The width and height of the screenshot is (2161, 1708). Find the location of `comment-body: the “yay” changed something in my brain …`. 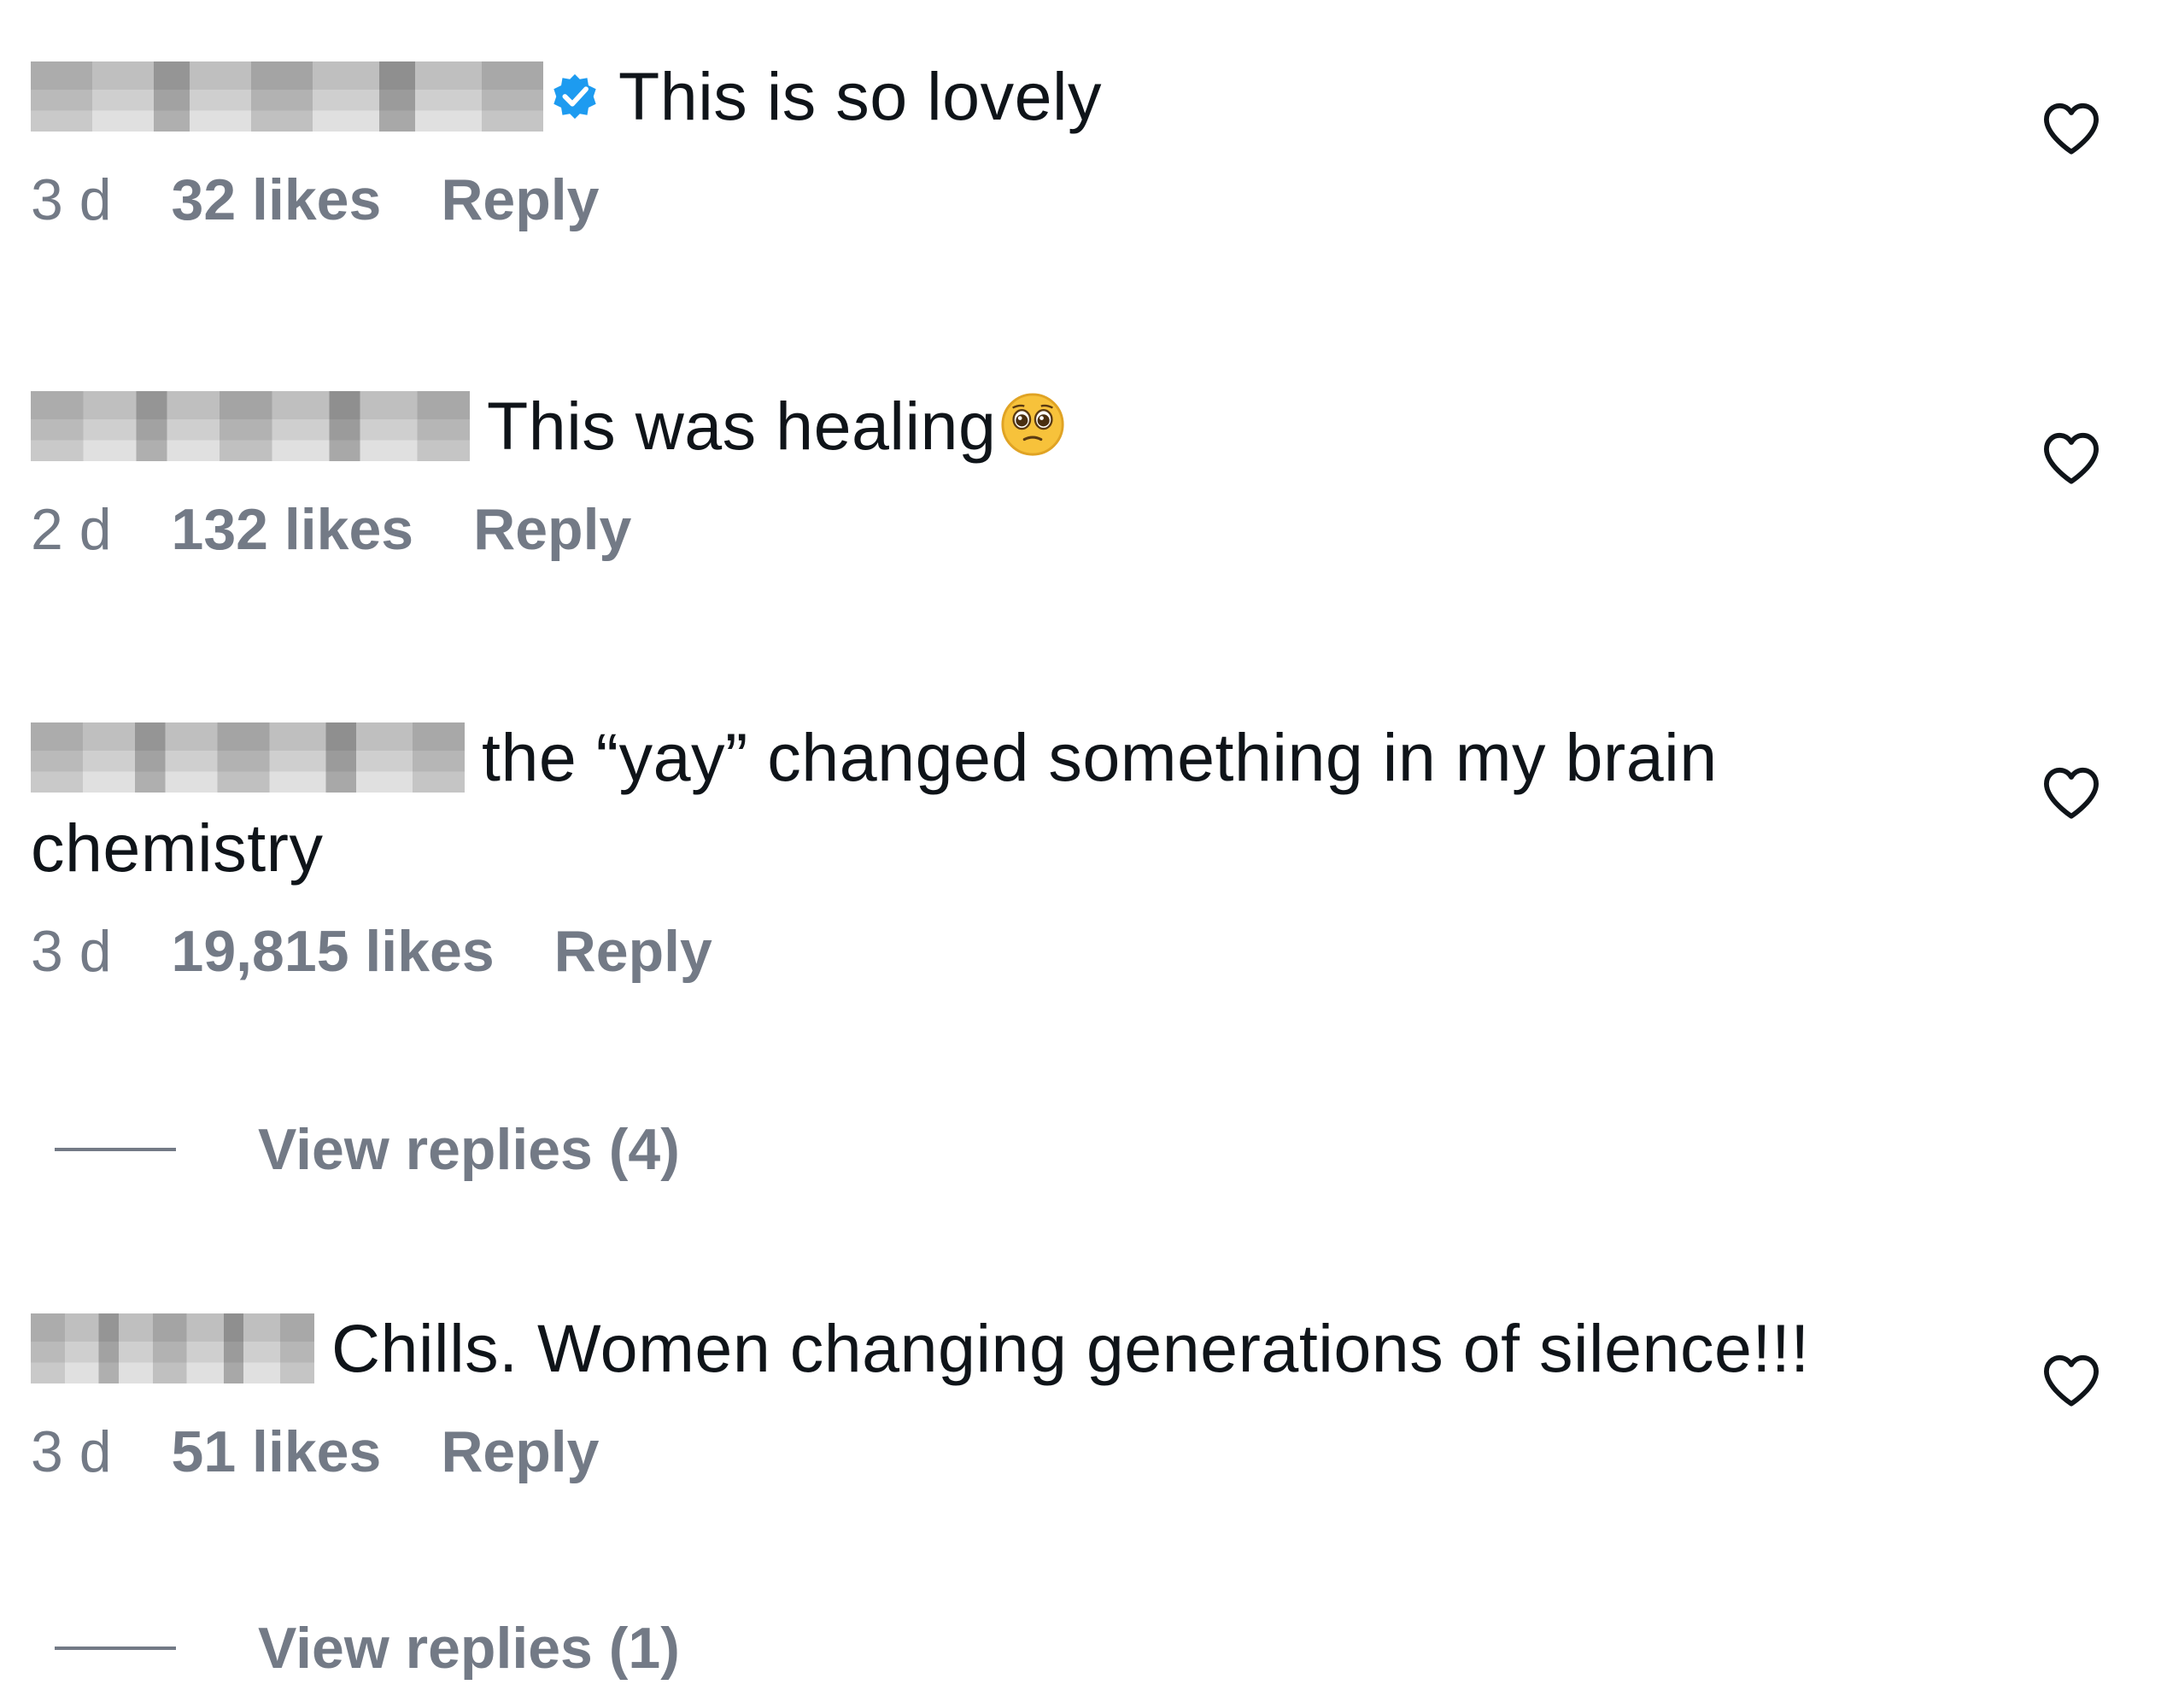

comment-body: the “yay” changed something in my brain … is located at coordinates (971, 802).